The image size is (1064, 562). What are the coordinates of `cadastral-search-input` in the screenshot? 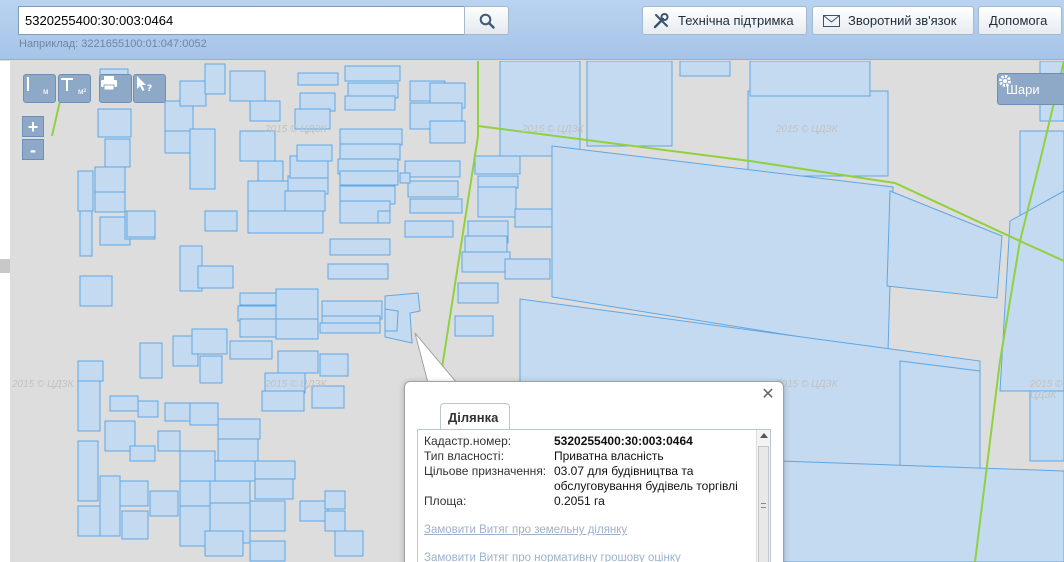 It's located at (241, 20).